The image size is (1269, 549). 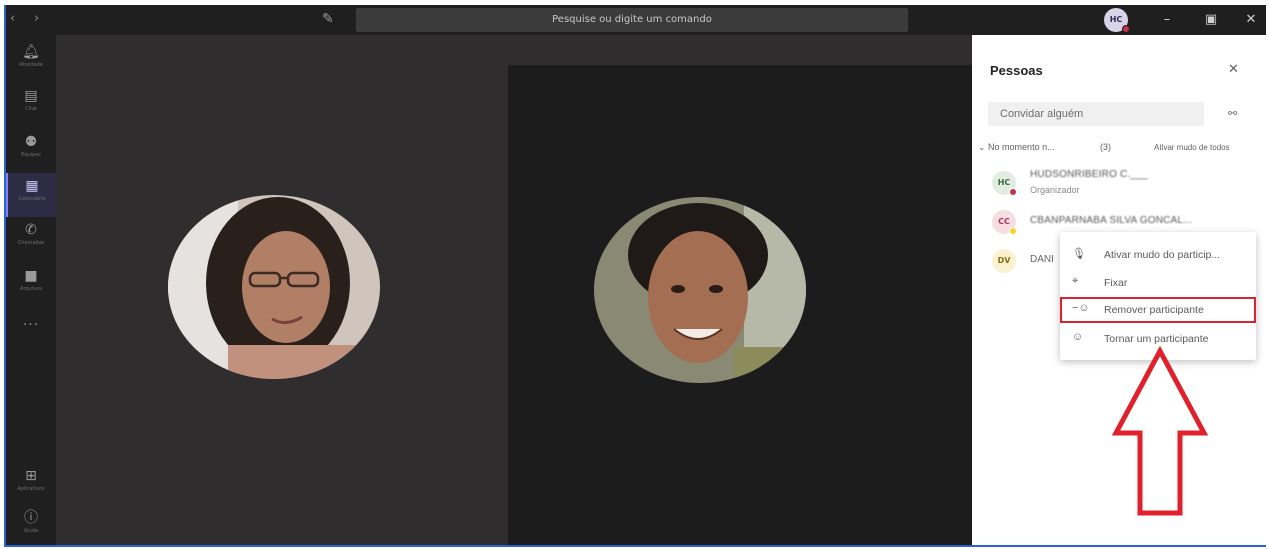 What do you see at coordinates (31, 65) in the screenshot?
I see `rail-item-label: Atividade` at bounding box center [31, 65].